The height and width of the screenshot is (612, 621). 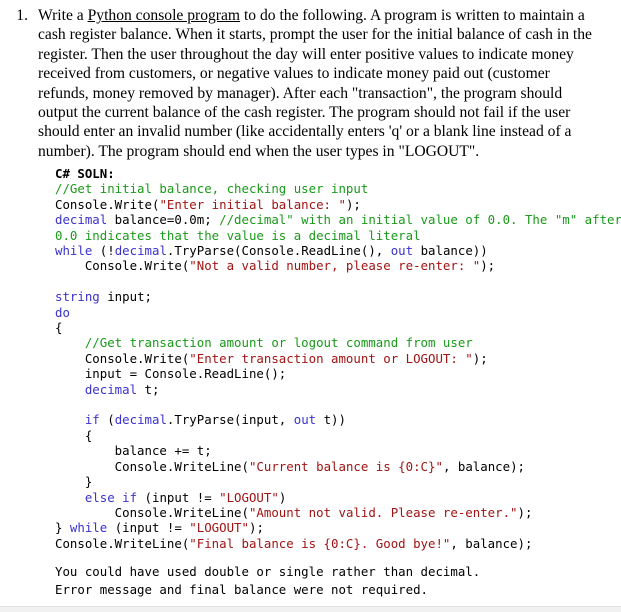 I want to click on list-marker: 1., so click(x=22, y=15).